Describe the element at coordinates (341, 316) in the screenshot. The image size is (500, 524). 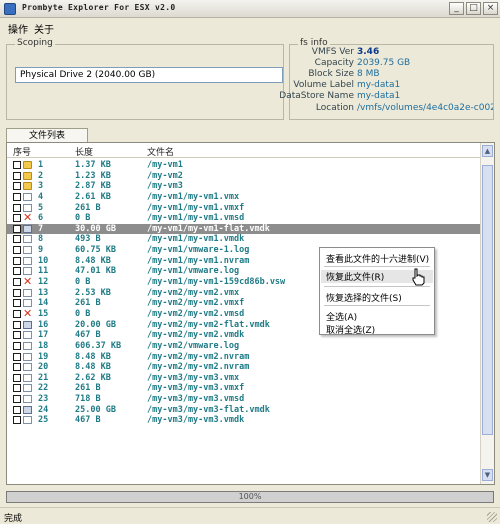
I see `ctx-select-all: 全选(A)` at that location.